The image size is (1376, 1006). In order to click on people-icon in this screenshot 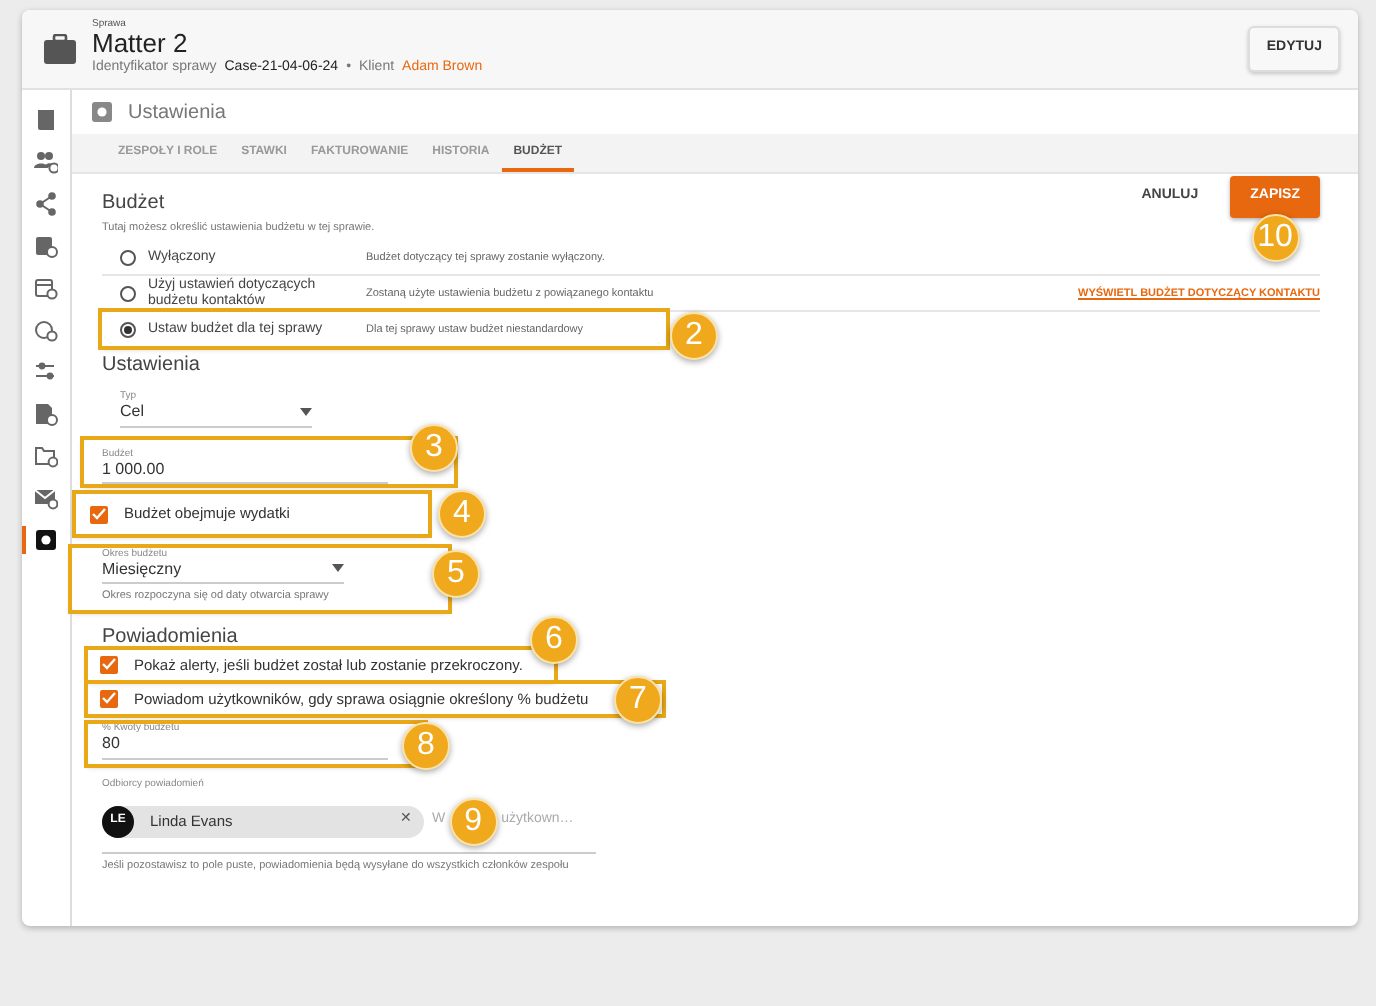, I will do `click(46, 162)`.